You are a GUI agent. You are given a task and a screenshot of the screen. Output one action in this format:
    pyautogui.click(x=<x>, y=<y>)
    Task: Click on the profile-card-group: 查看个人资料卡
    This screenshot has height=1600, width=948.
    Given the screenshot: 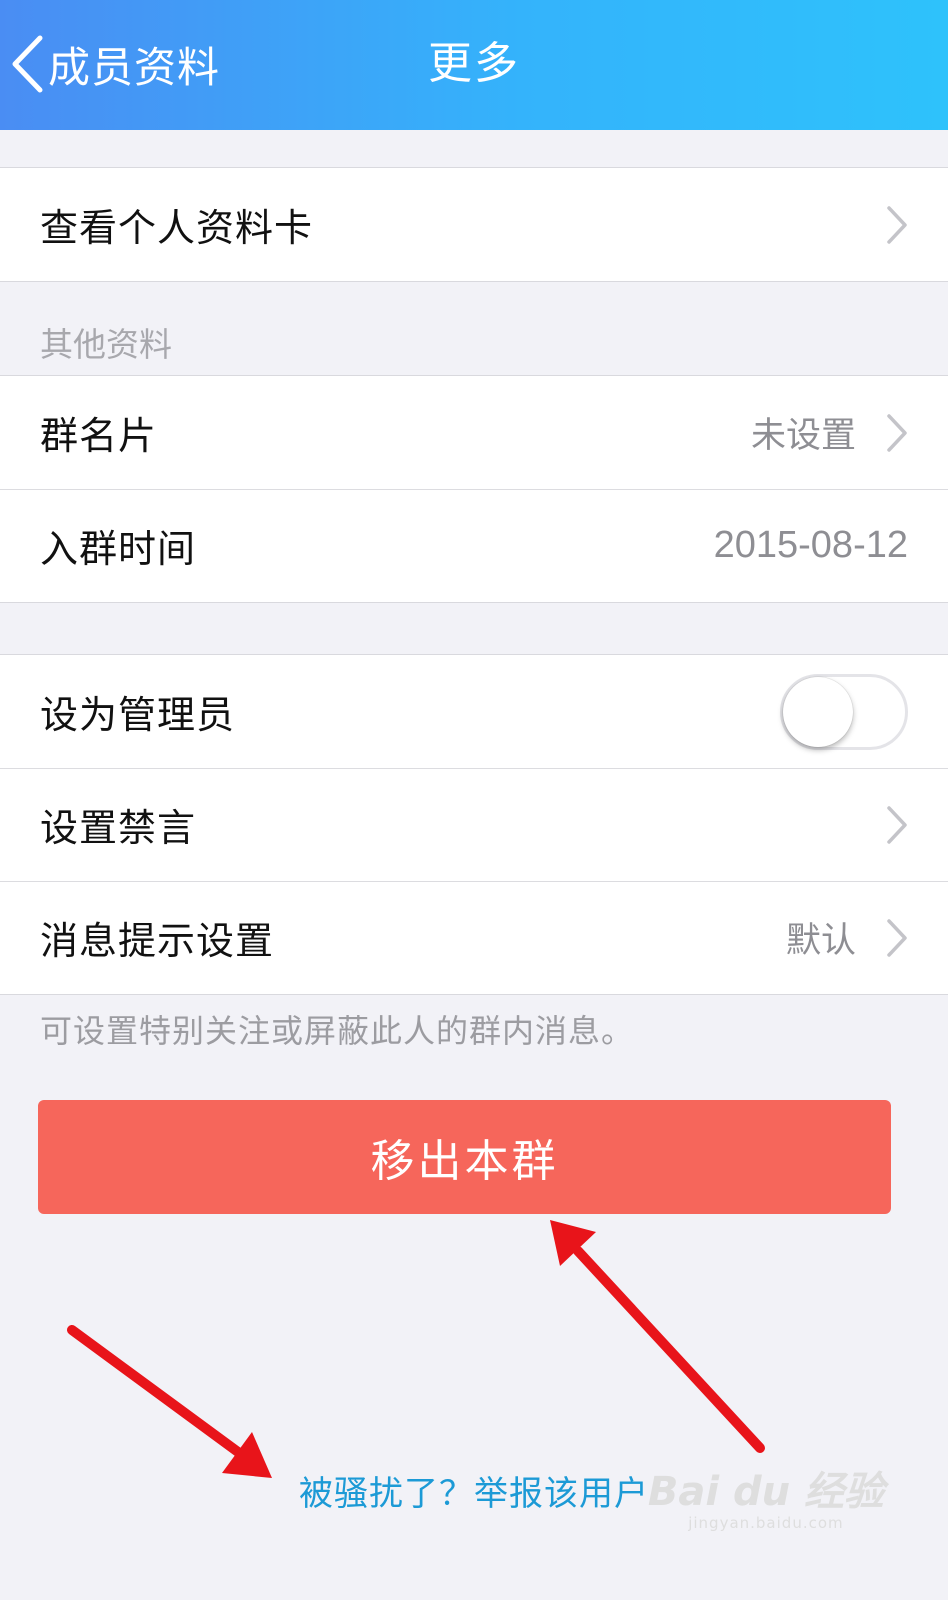 What is the action you would take?
    pyautogui.click(x=474, y=224)
    